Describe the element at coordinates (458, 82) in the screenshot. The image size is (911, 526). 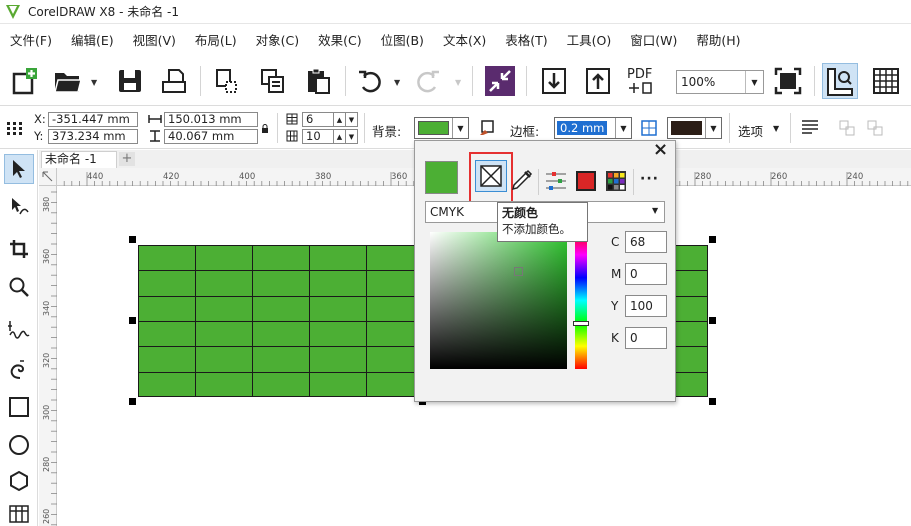
I see `redo-dropdown-icon: ▼` at that location.